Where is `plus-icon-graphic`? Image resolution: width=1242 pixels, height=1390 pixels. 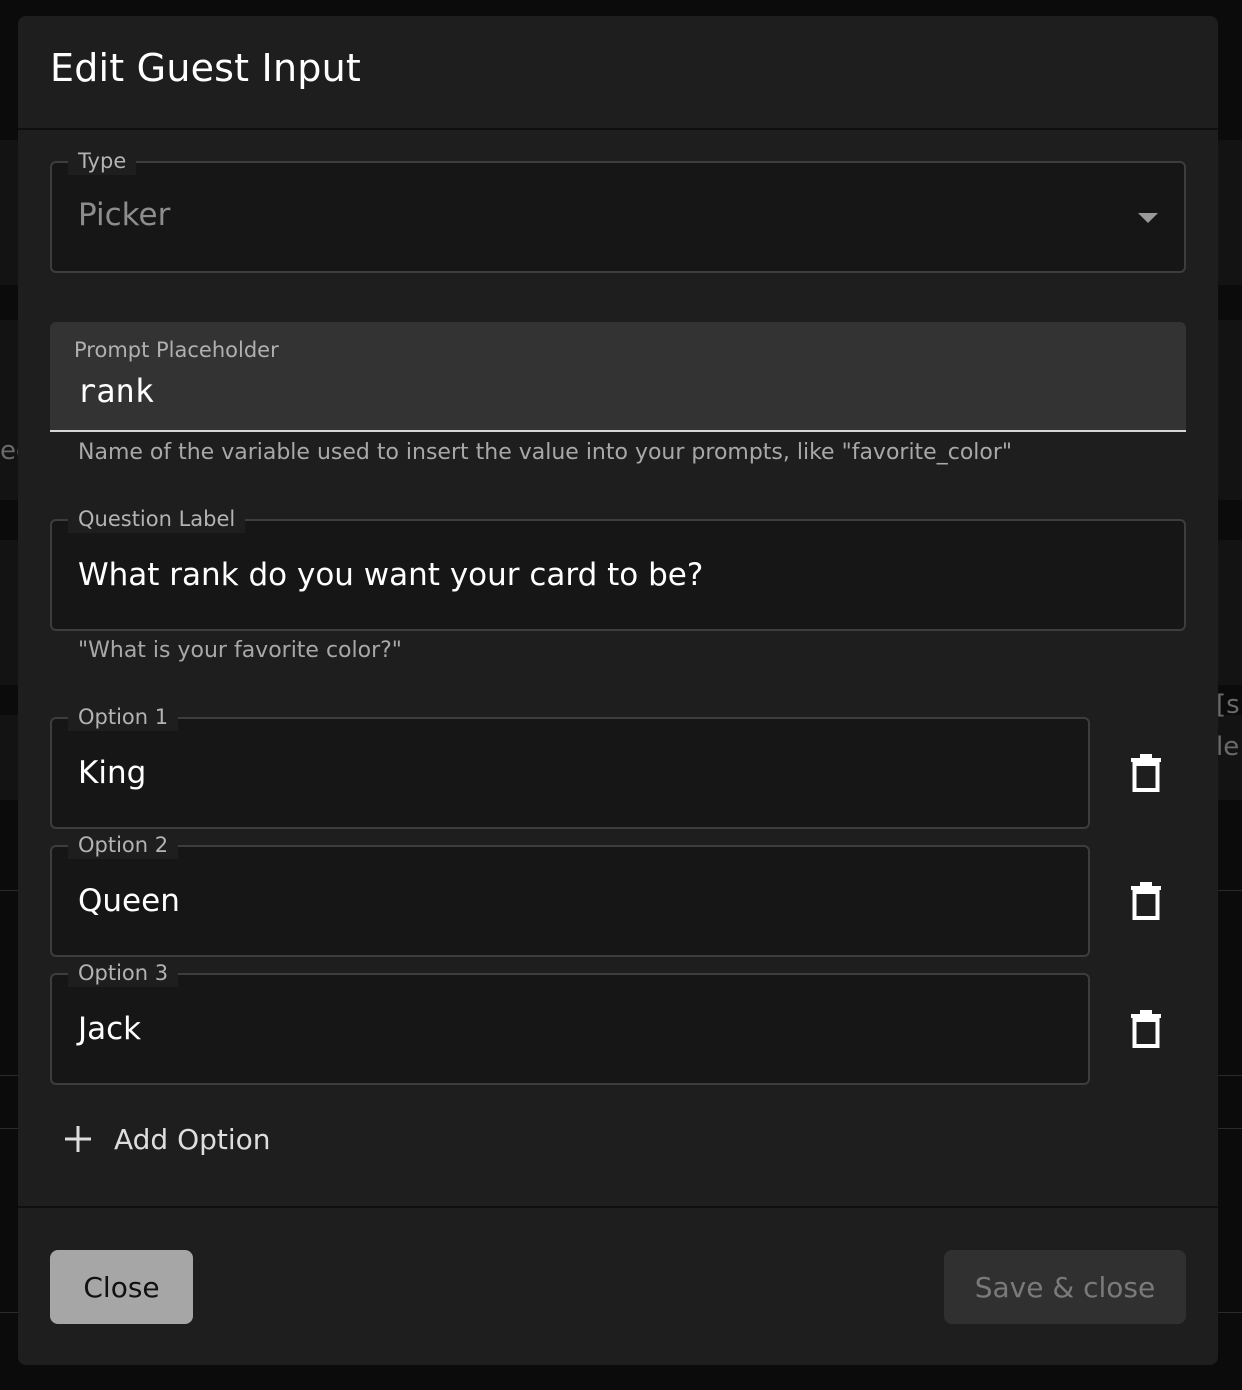
plus-icon-graphic is located at coordinates (78, 1139).